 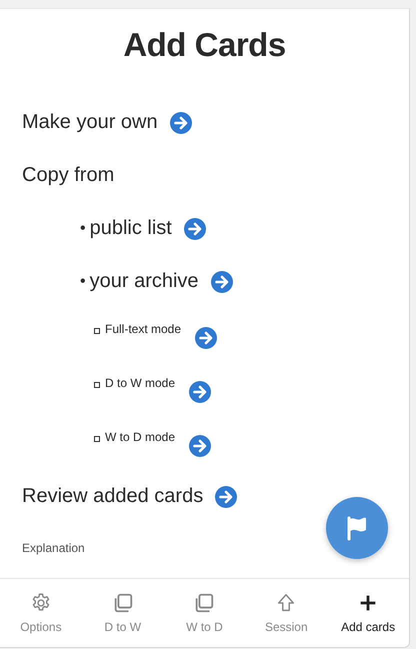 I want to click on menu-link: public list, so click(x=131, y=228).